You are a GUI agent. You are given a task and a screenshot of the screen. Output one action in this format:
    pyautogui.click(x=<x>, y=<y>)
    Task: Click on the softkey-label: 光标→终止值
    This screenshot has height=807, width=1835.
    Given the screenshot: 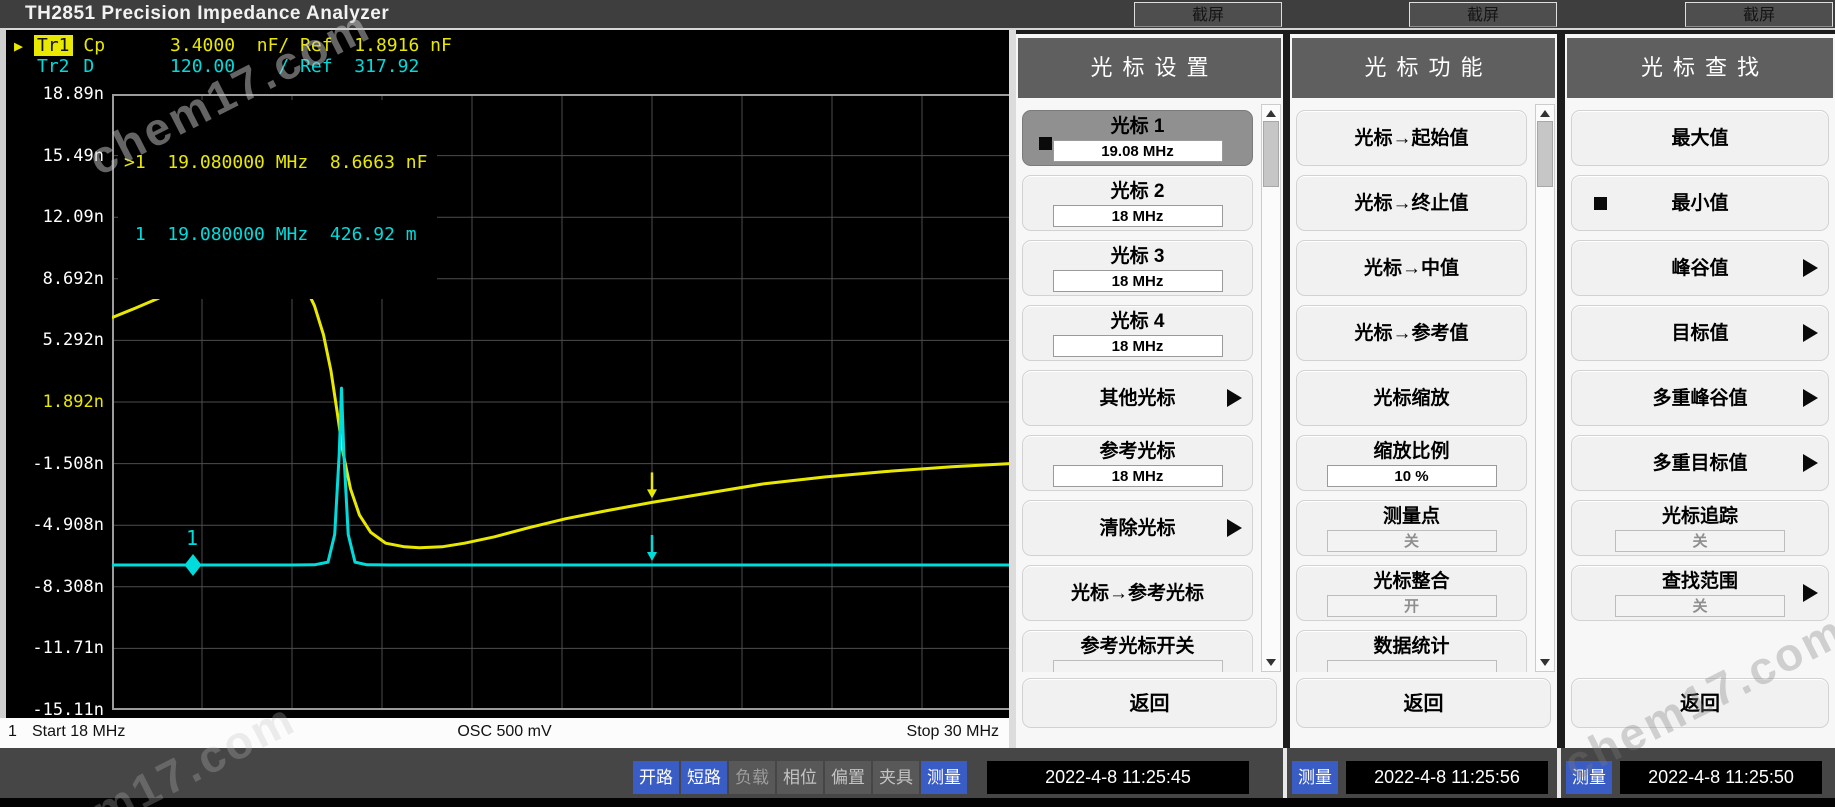 What is the action you would take?
    pyautogui.click(x=1411, y=203)
    